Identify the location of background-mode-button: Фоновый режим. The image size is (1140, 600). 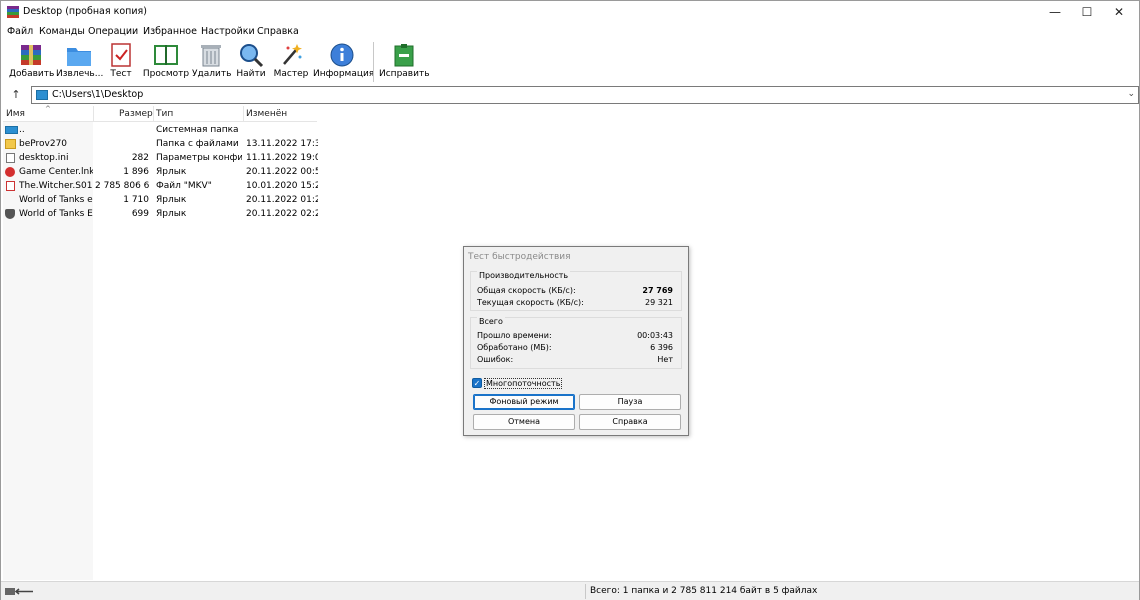
(524, 402).